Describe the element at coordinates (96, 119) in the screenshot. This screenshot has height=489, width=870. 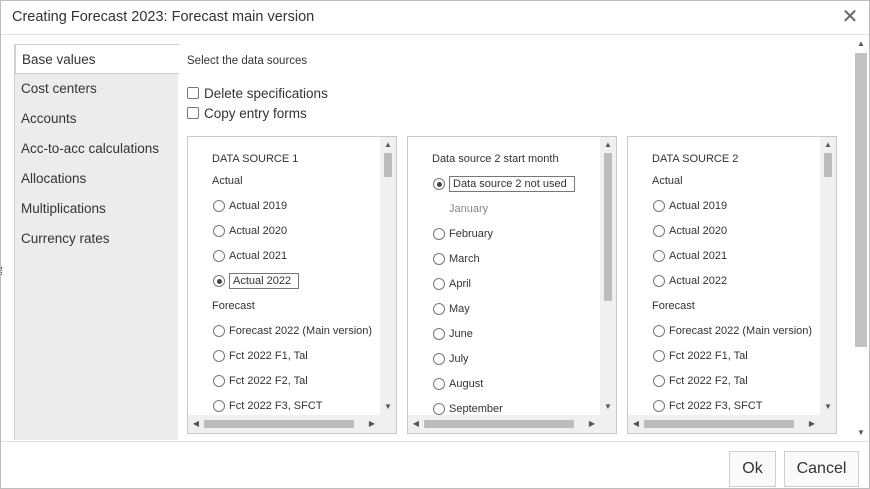
I see `nav-item-accounts: Accounts` at that location.